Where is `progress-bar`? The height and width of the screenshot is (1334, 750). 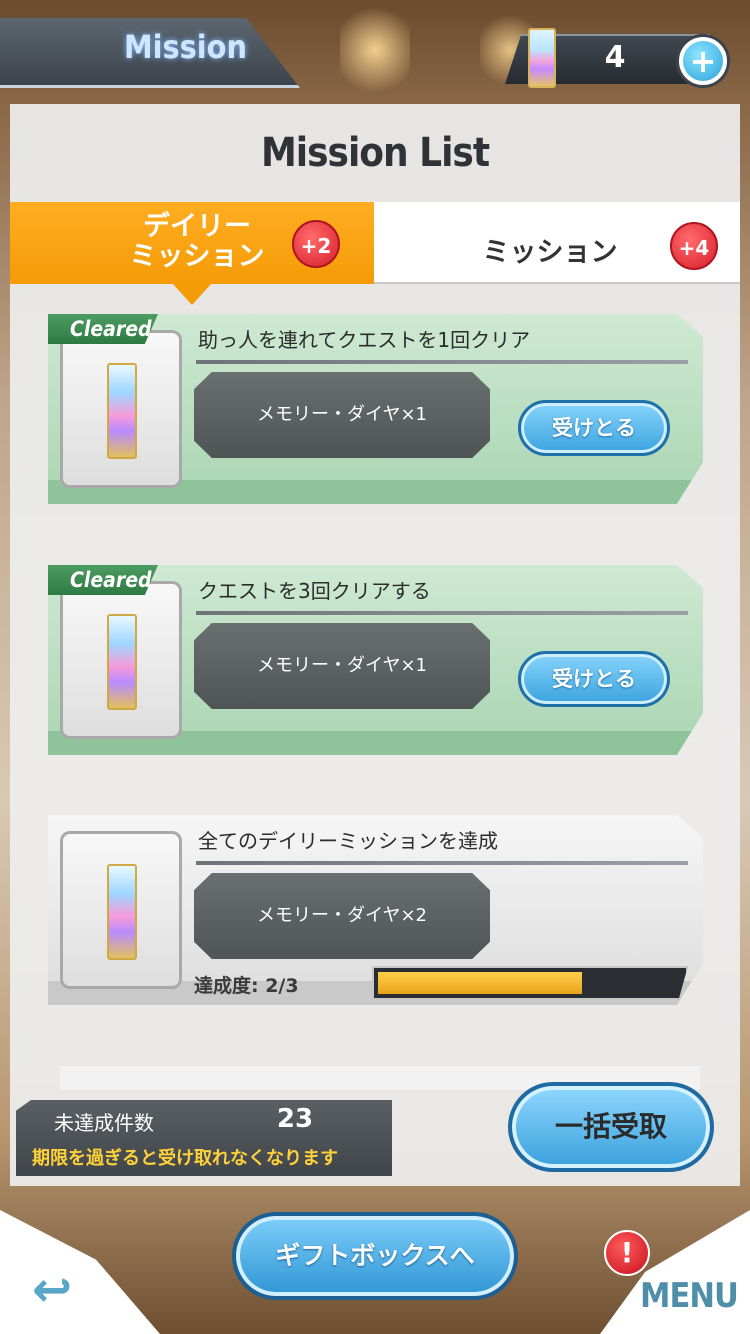 progress-bar is located at coordinates (530, 983).